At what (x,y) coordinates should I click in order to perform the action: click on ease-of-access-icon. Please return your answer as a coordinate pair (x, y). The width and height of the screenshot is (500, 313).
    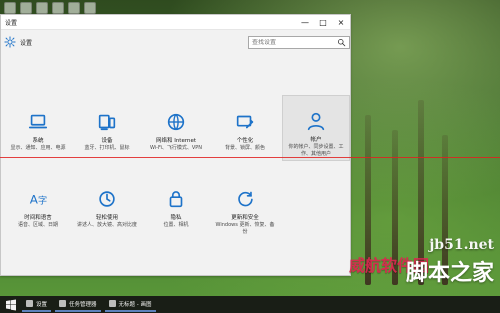
    Looking at the image, I should click on (107, 199).